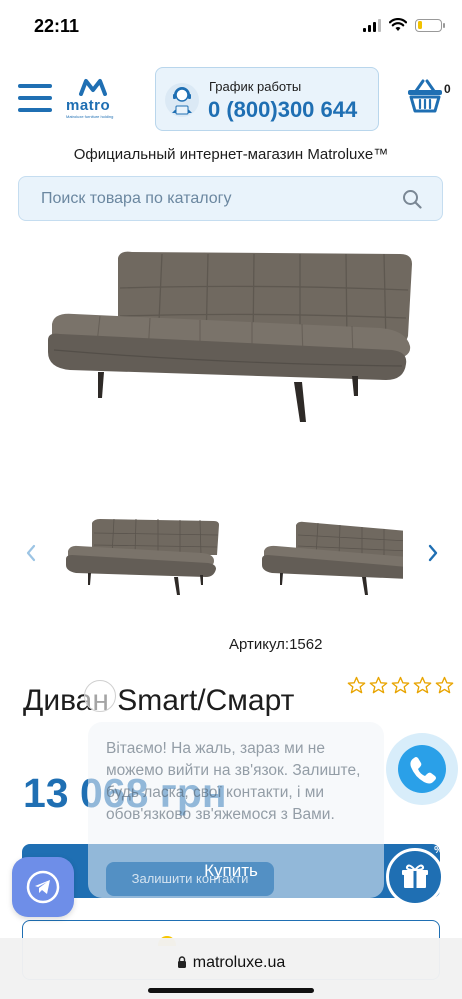  I want to click on telegram-icon, so click(43, 887).